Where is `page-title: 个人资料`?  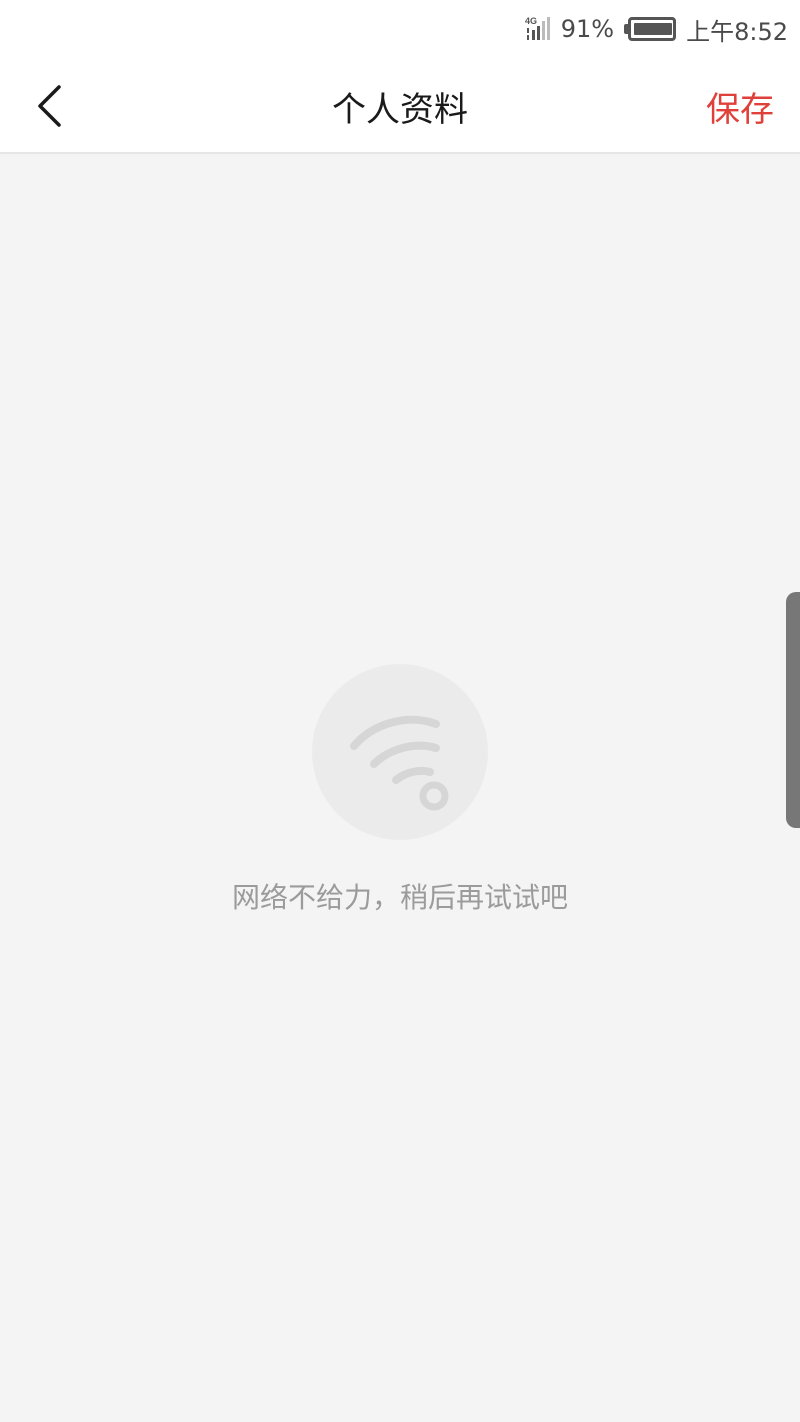
page-title: 个人资料 is located at coordinates (400, 109).